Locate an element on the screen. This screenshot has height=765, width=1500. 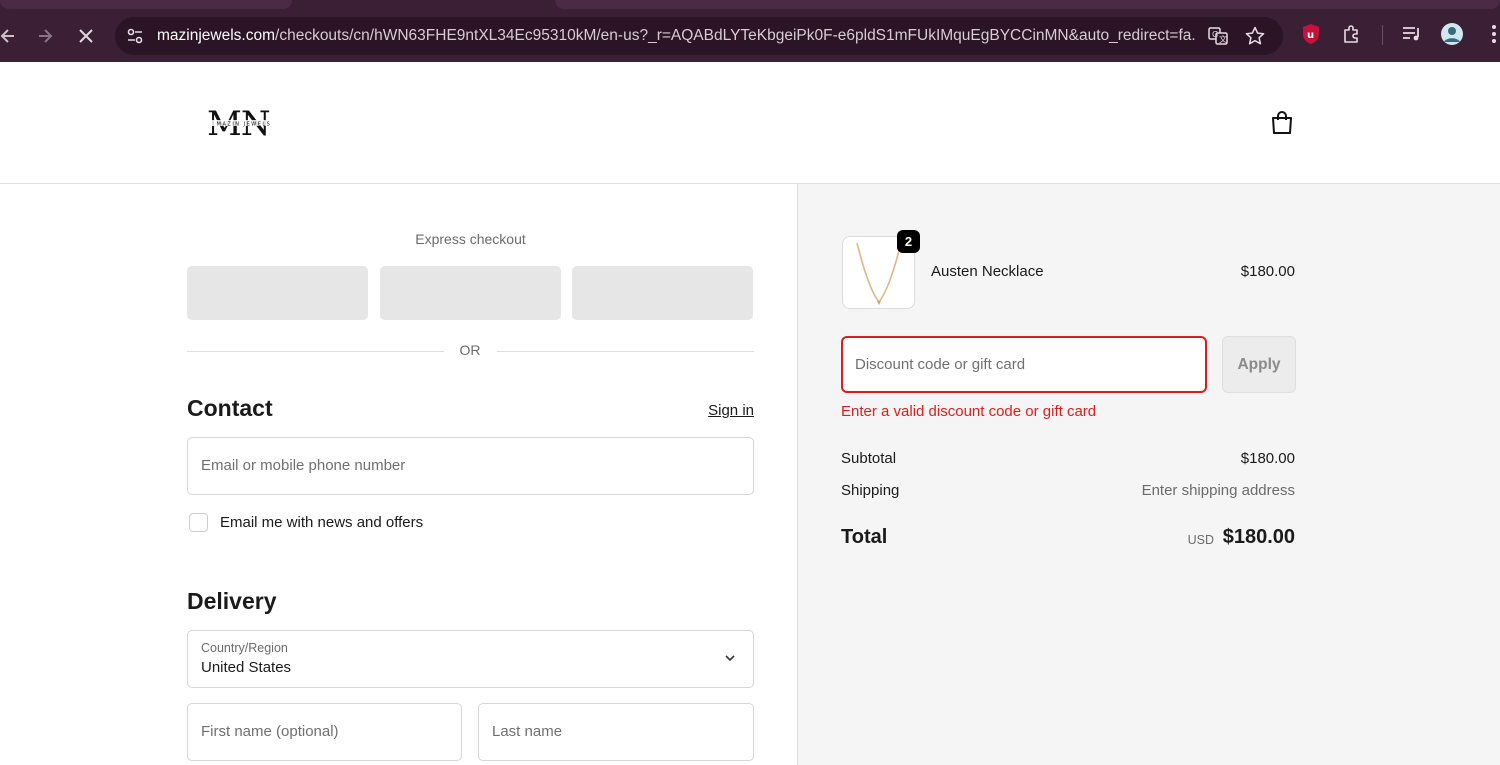
quantity-badge: 2 is located at coordinates (908, 241).